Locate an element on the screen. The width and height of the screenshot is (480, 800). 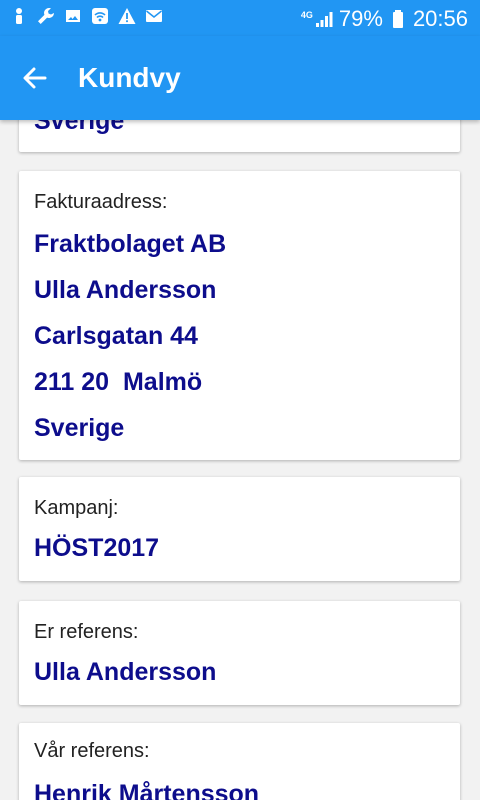
wrench-icon is located at coordinates (46, 16).